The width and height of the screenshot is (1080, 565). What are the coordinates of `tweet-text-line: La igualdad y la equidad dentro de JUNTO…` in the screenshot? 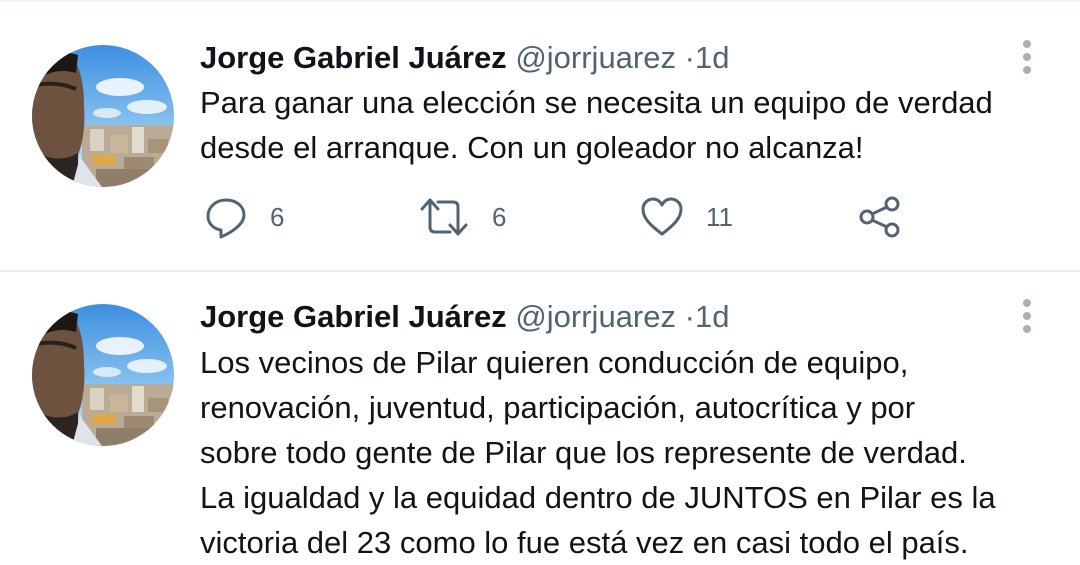 It's located at (598, 497).